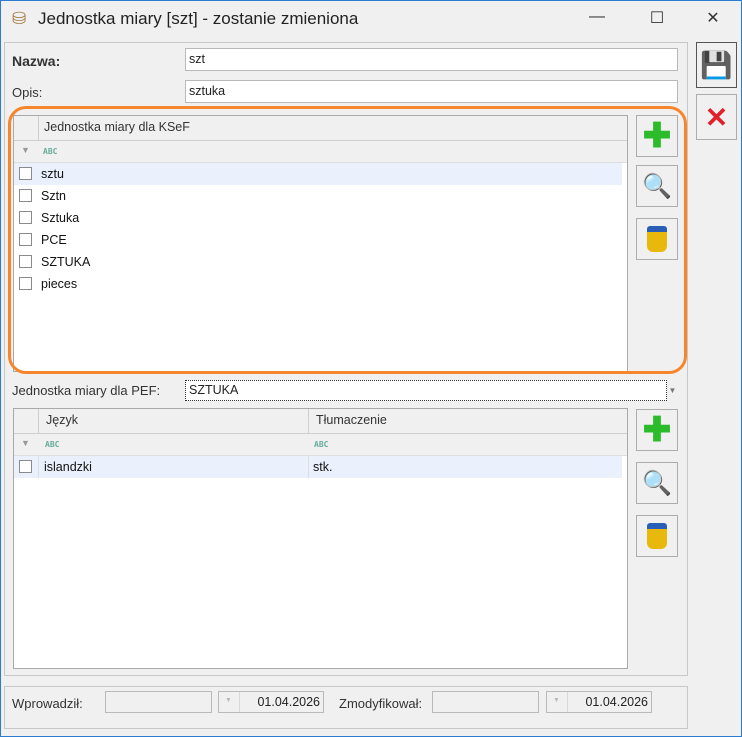 This screenshot has width=742, height=737. What do you see at coordinates (25, 466) in the screenshot?
I see `row-checkbox` at bounding box center [25, 466].